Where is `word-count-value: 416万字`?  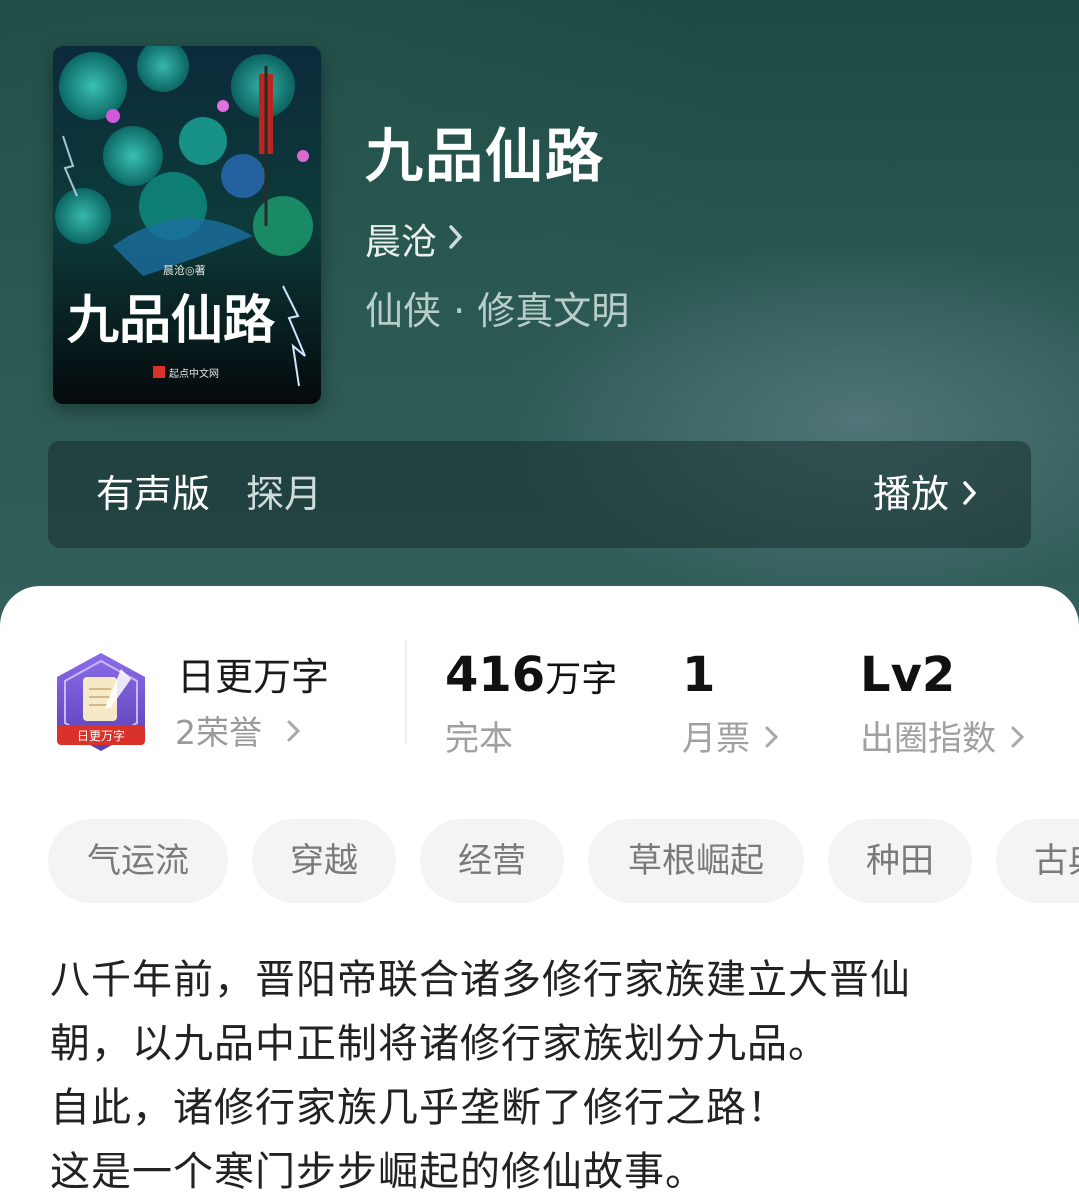 word-count-value: 416万字 is located at coordinates (531, 680).